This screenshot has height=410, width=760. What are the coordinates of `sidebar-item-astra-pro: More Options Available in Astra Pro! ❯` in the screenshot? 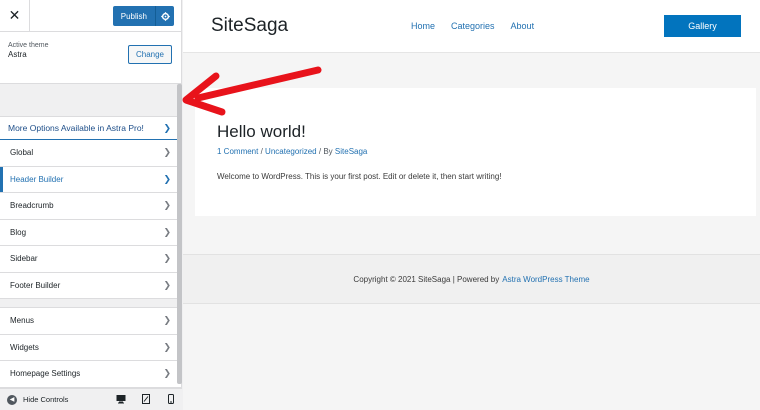 It's located at (90, 128).